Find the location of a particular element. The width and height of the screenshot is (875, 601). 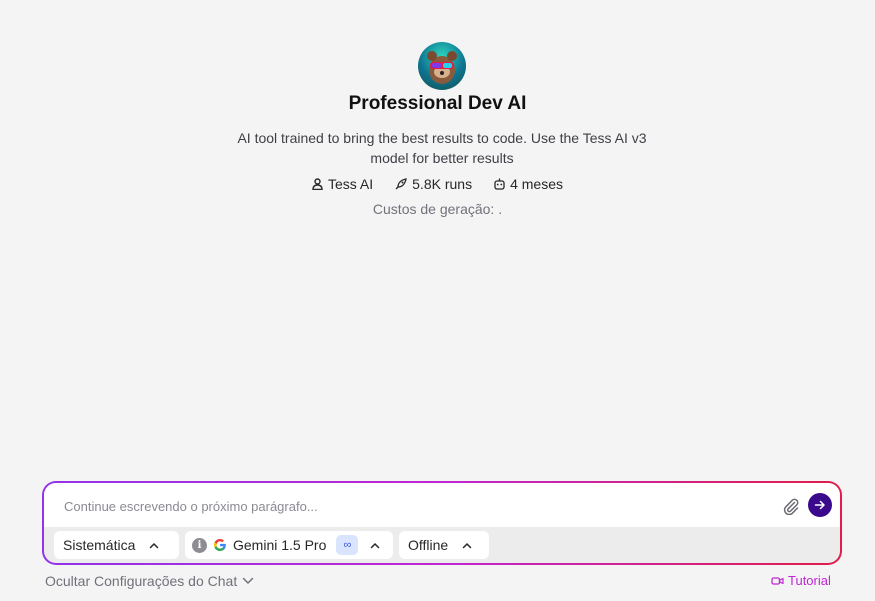

system-mode-select: Sistemática is located at coordinates (116, 545).